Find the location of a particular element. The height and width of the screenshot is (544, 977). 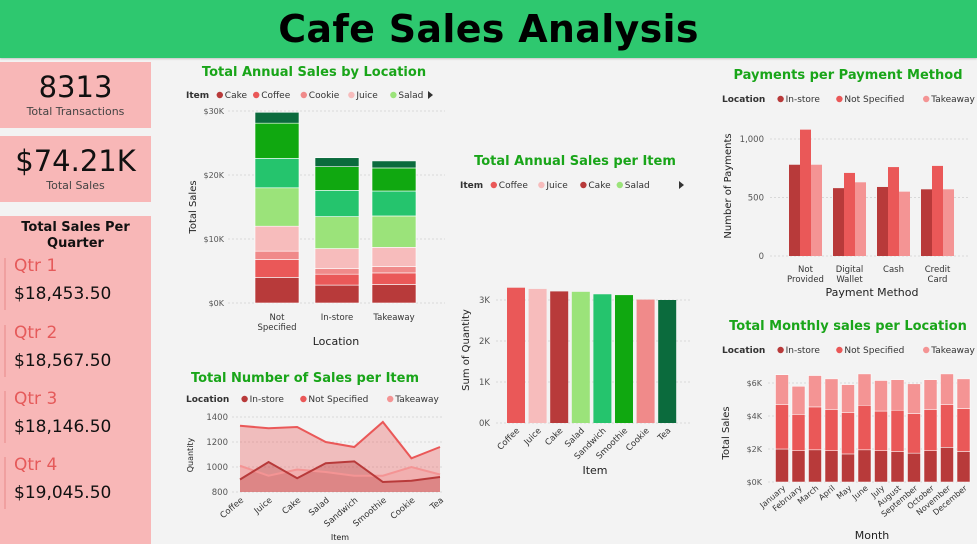

x-tick-label: Card is located at coordinates (938, 280).